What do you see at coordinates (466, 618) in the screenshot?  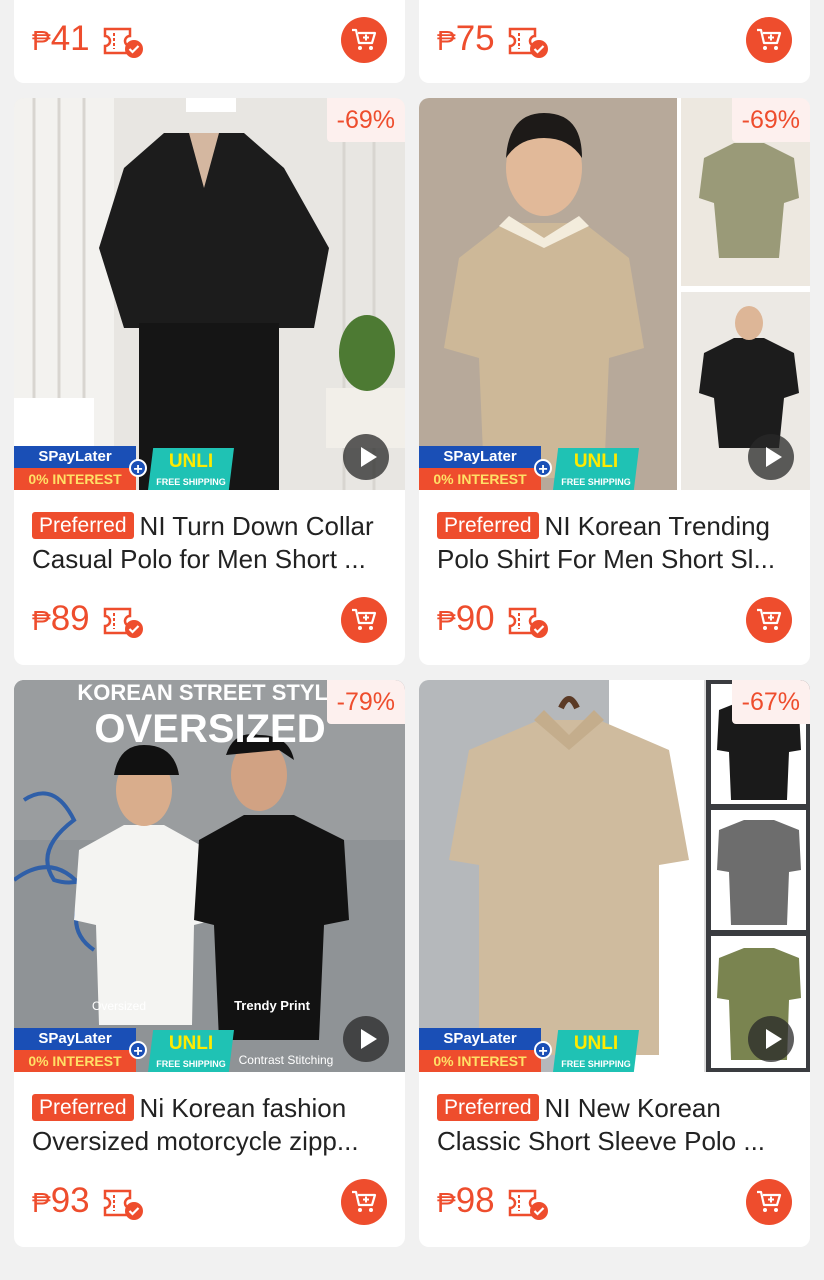 I see `product-price: ₱90` at bounding box center [466, 618].